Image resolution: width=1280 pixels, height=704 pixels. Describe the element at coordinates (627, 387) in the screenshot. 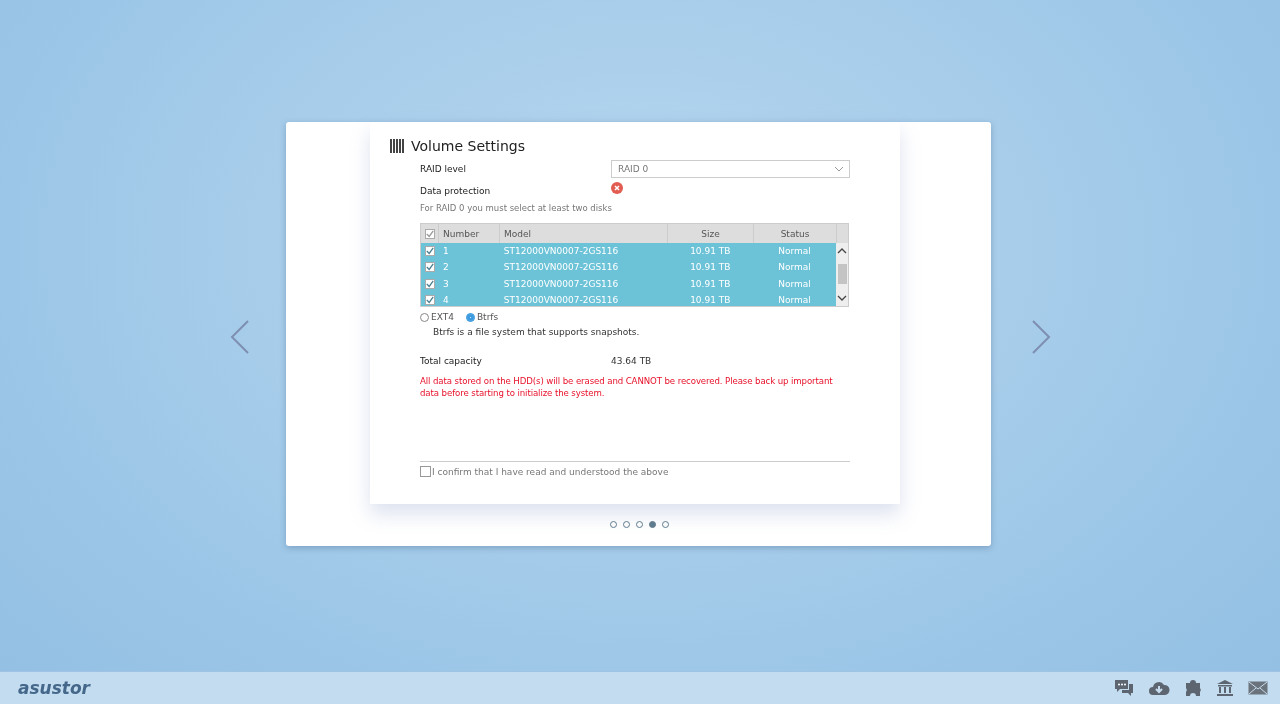

I see `warning-text: All data stored on the HDD(s) will be erased and CANNOT be recovered. Please back up important data before starting to initialize the system.` at that location.